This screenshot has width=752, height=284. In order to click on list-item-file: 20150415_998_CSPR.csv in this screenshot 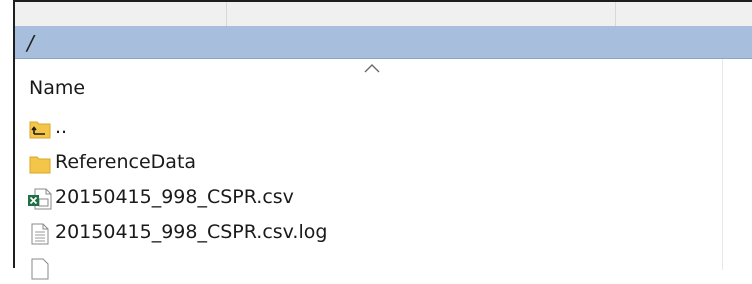, I will do `click(368, 199)`.